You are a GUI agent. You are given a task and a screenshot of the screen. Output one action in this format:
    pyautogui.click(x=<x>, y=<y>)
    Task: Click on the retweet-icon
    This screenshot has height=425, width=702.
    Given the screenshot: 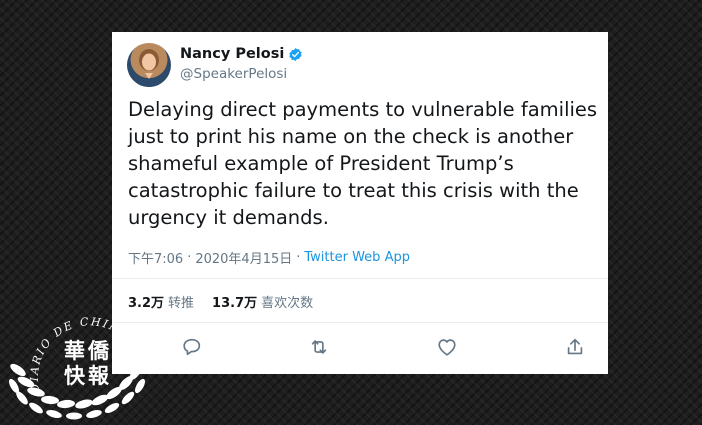 What is the action you would take?
    pyautogui.click(x=319, y=347)
    